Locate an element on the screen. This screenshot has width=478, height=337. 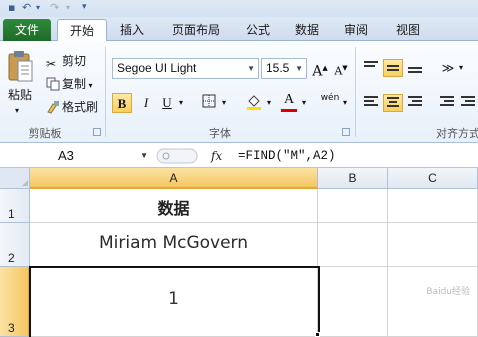
copy-button: 复制 ▾ is located at coordinates (69, 84).